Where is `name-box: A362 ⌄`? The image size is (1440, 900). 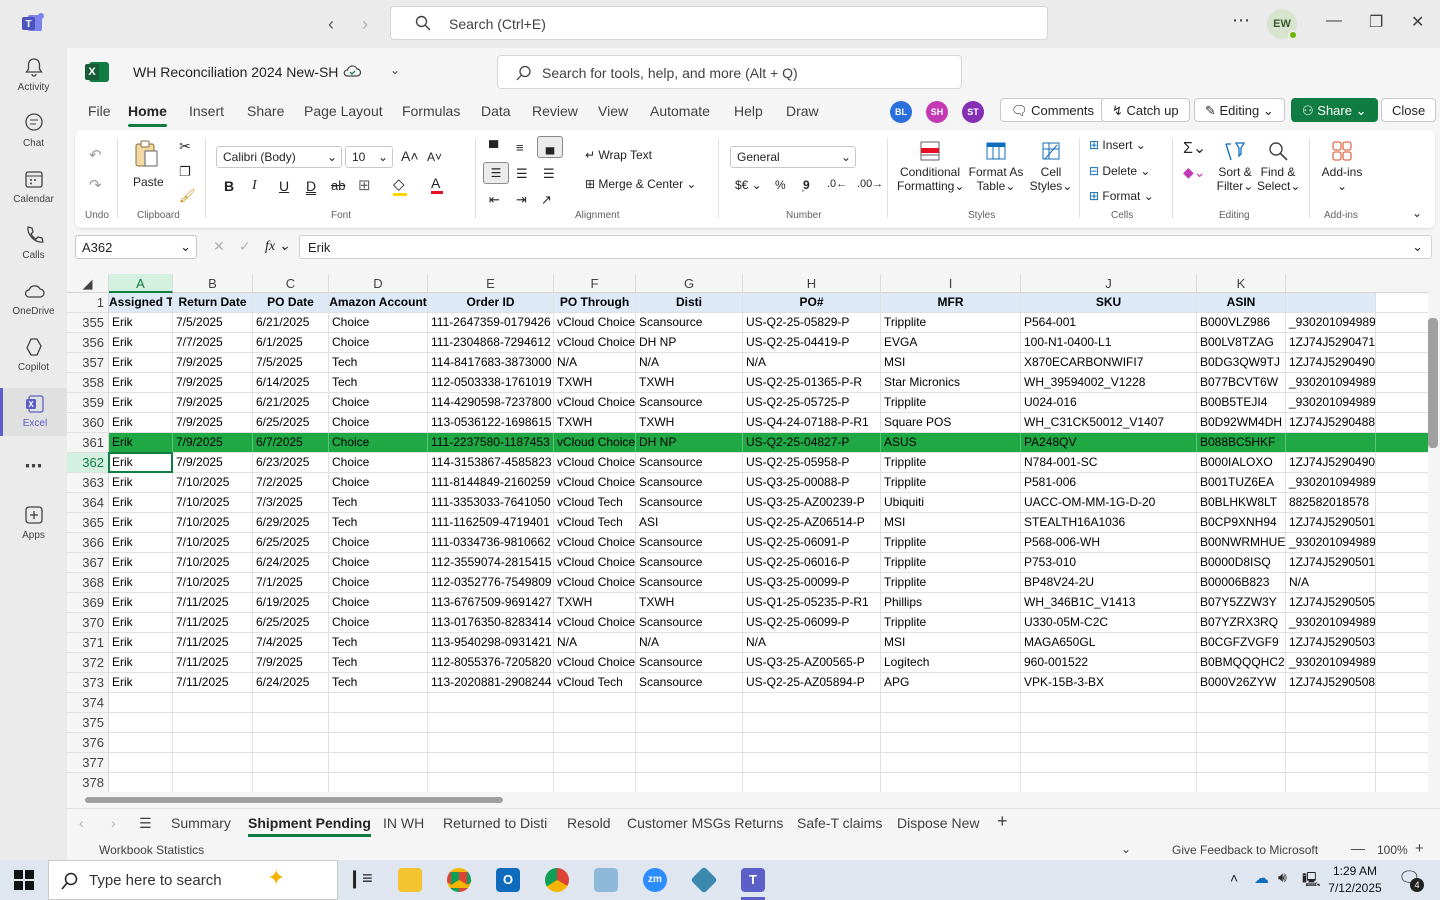 name-box: A362 ⌄ is located at coordinates (136, 247).